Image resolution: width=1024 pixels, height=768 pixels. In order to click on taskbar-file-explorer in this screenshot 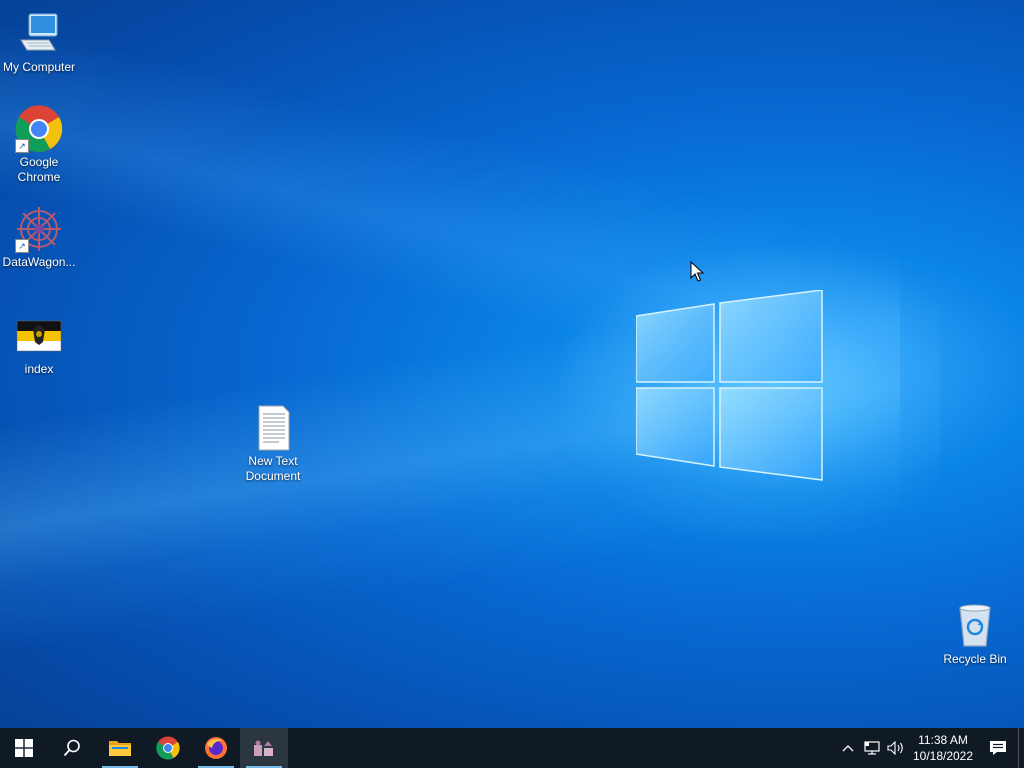, I will do `click(120, 748)`.